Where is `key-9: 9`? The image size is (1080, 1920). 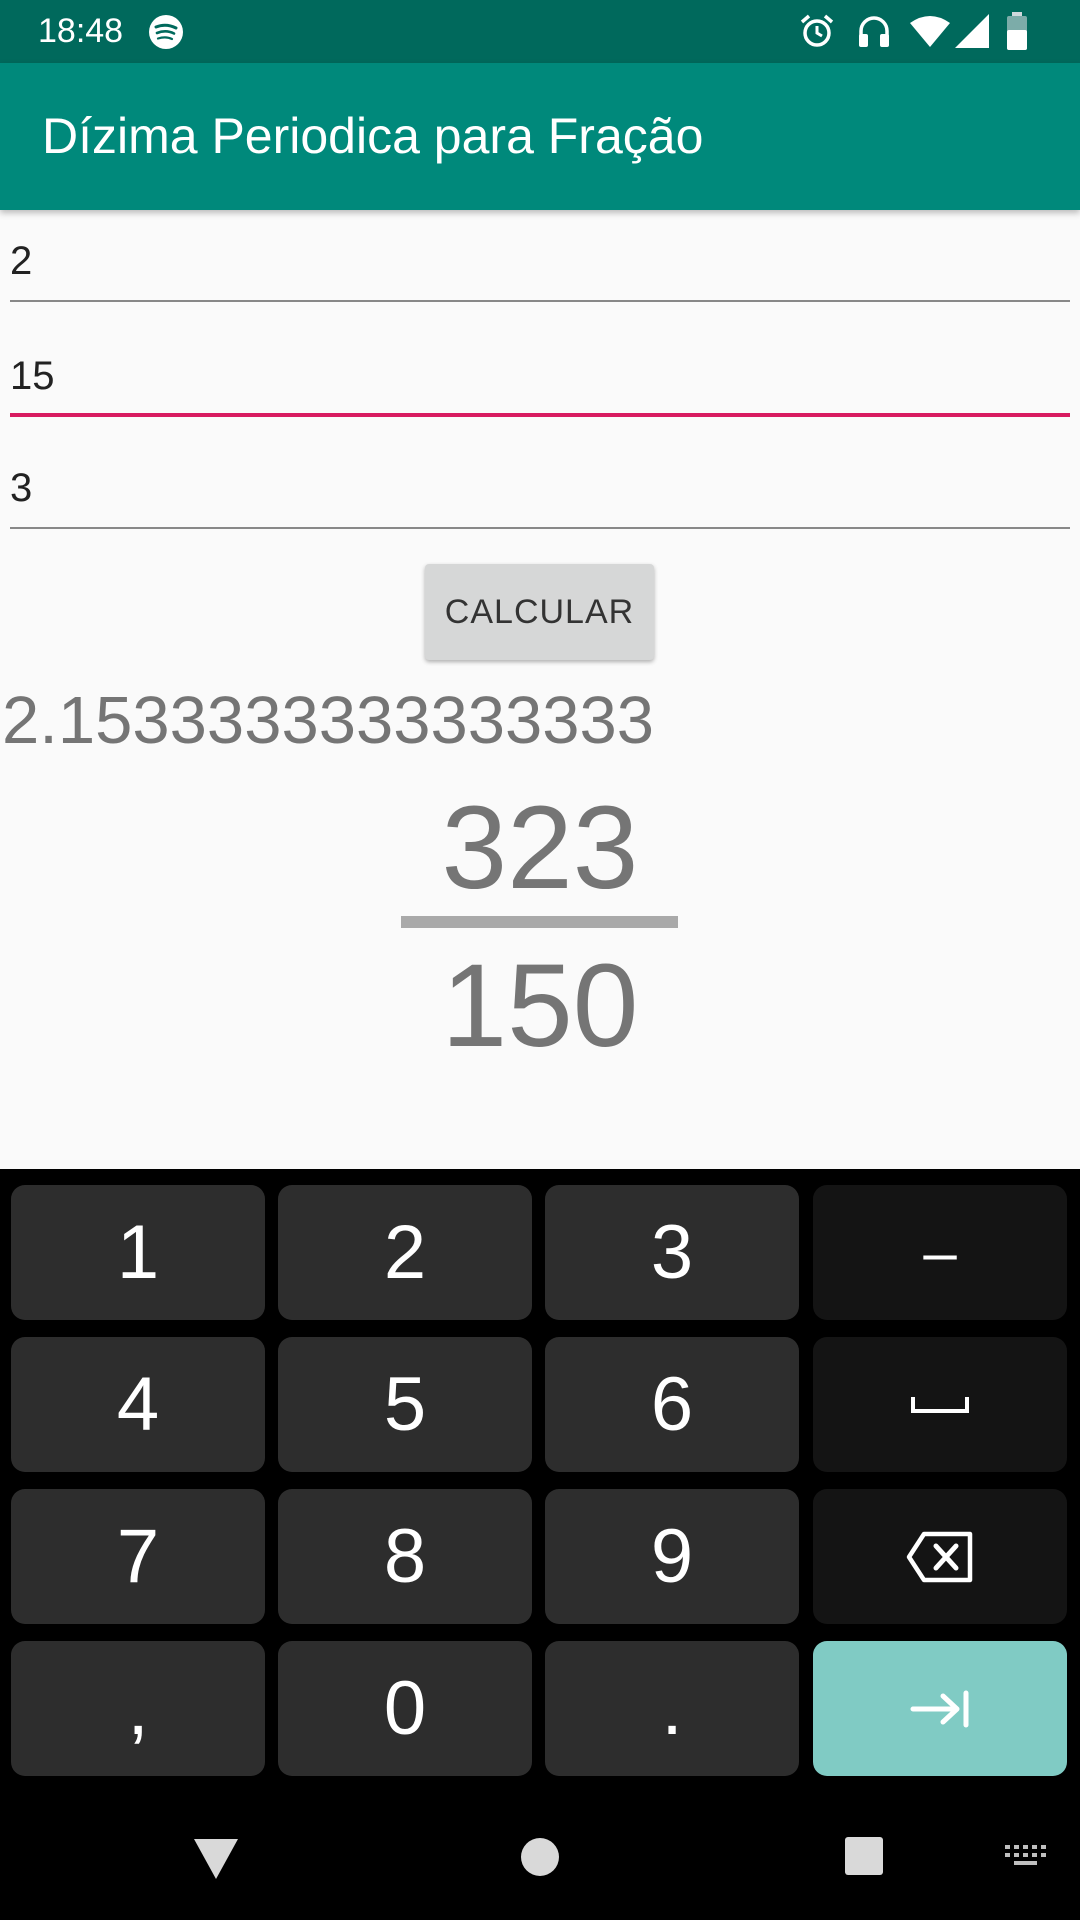 key-9: 9 is located at coordinates (672, 1556).